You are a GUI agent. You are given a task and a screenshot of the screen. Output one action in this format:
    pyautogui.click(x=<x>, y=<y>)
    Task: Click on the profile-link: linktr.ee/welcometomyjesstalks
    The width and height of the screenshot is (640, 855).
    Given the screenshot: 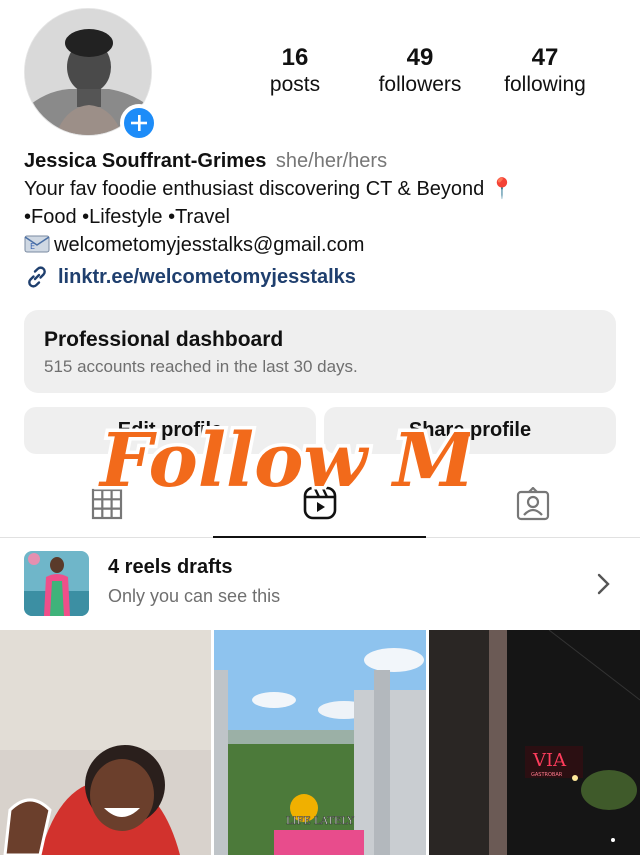 What is the action you would take?
    pyautogui.click(x=190, y=277)
    